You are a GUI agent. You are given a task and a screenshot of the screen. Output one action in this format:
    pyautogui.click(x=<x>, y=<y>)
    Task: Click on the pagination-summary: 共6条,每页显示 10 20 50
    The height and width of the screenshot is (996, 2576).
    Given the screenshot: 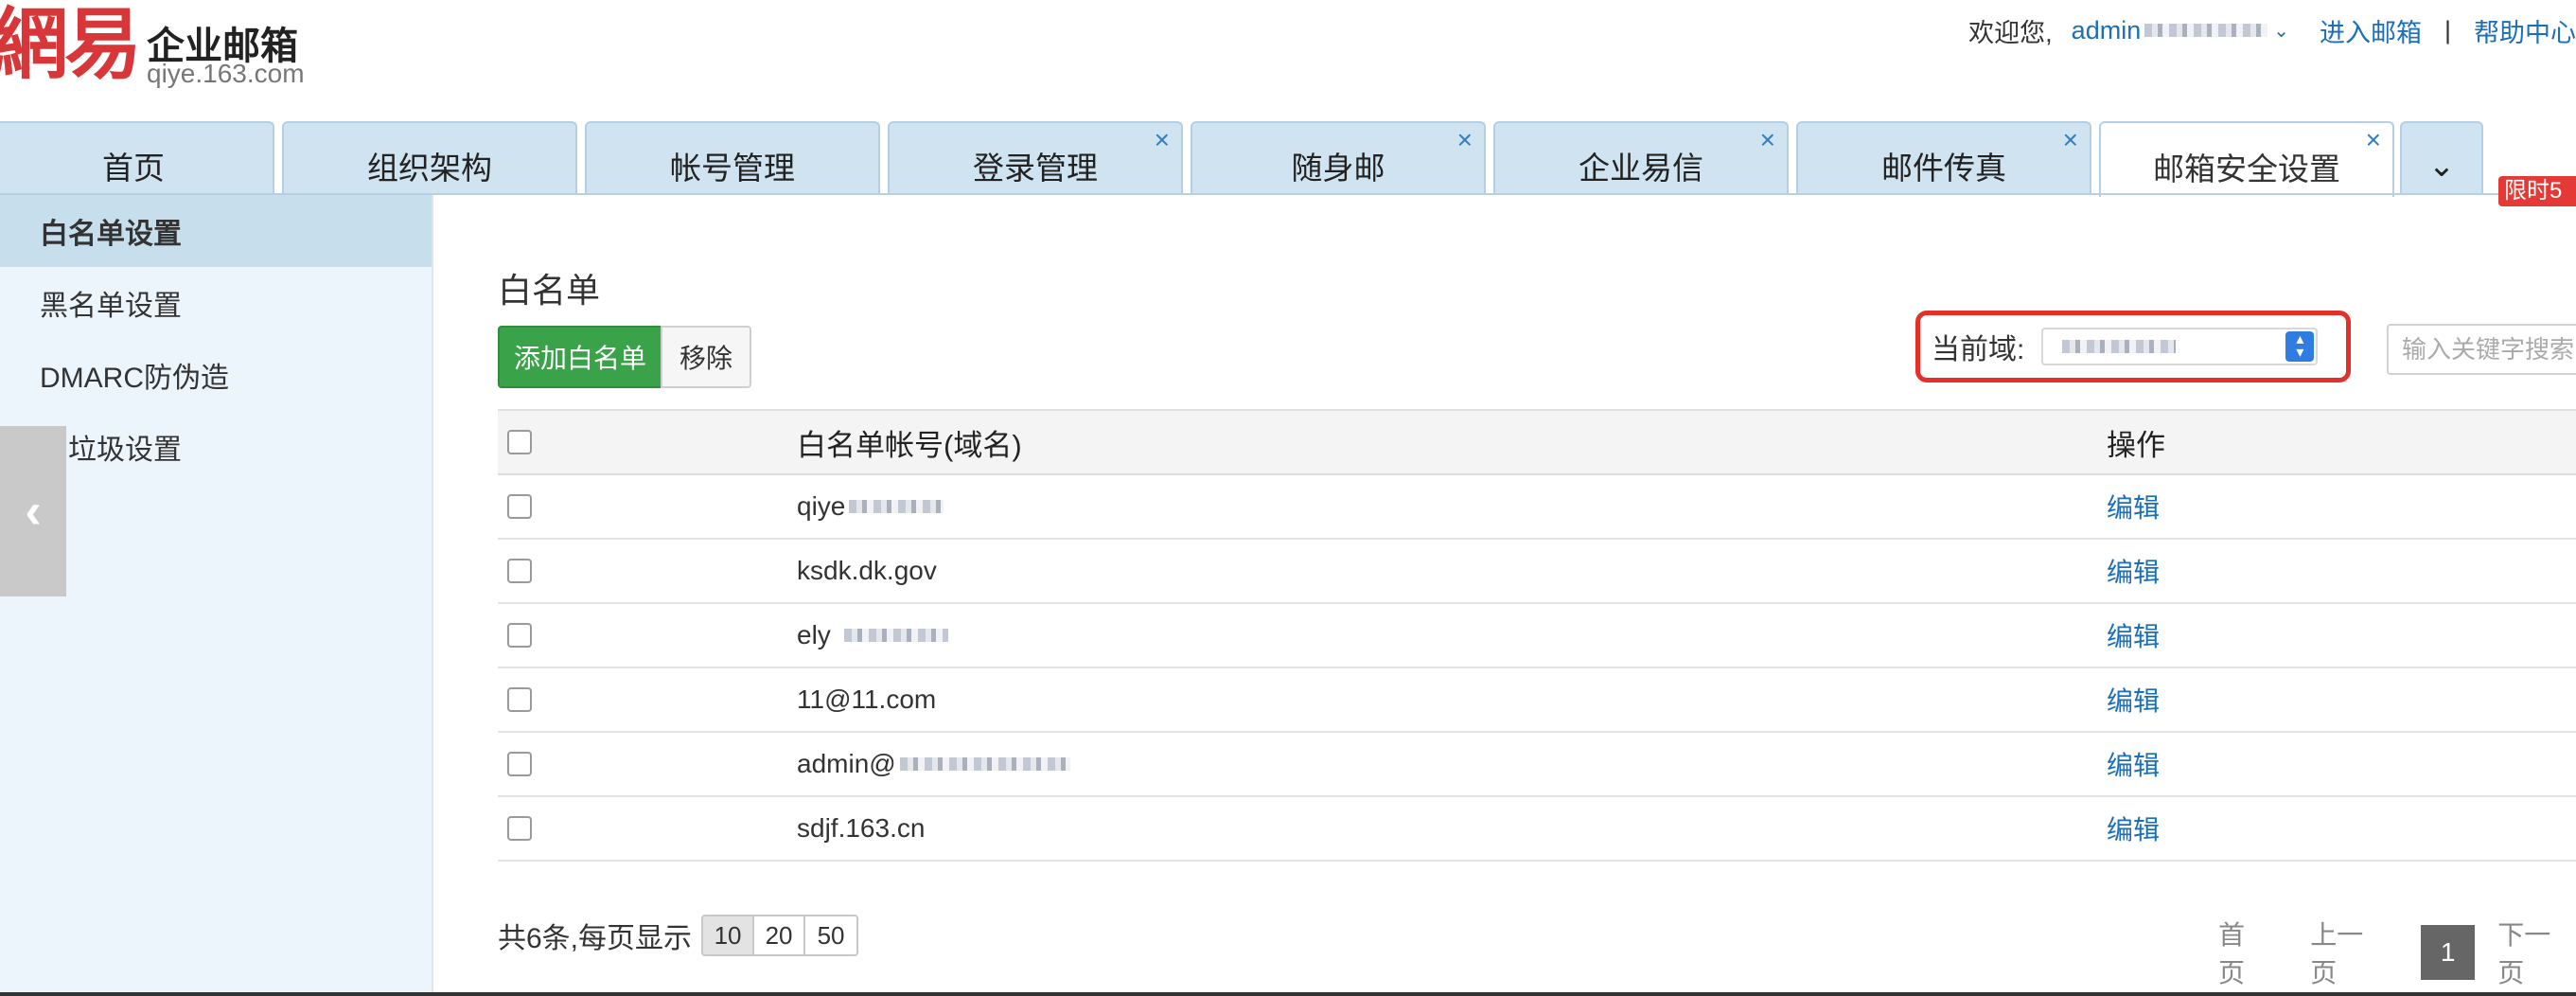 What is the action you would take?
    pyautogui.click(x=678, y=935)
    